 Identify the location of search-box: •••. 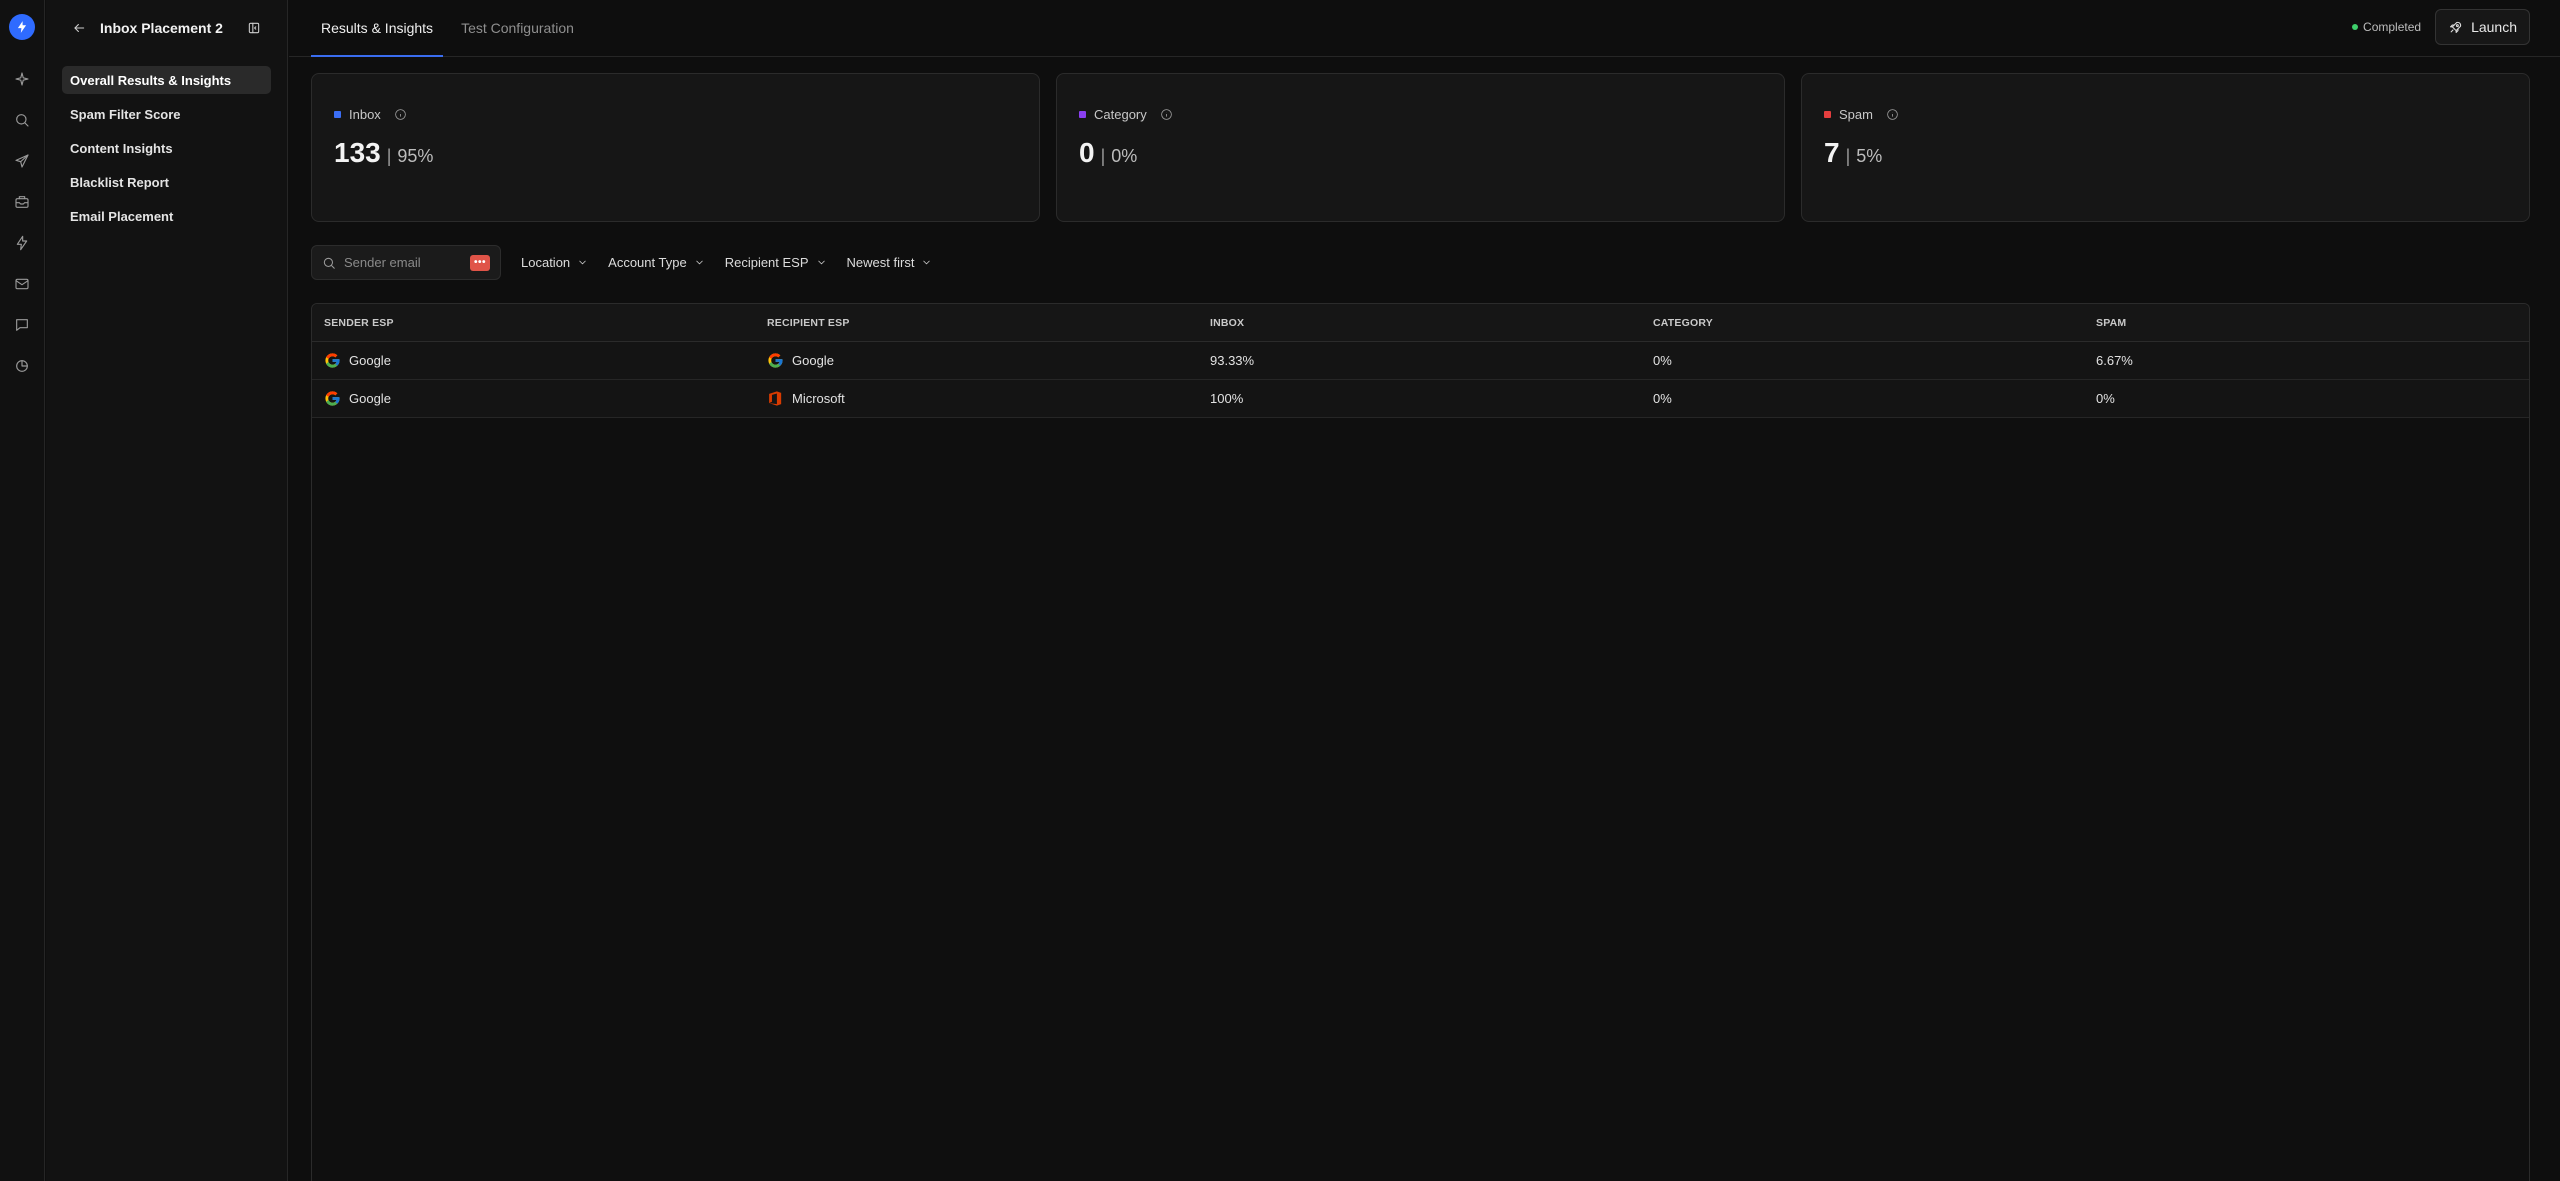
(406, 262).